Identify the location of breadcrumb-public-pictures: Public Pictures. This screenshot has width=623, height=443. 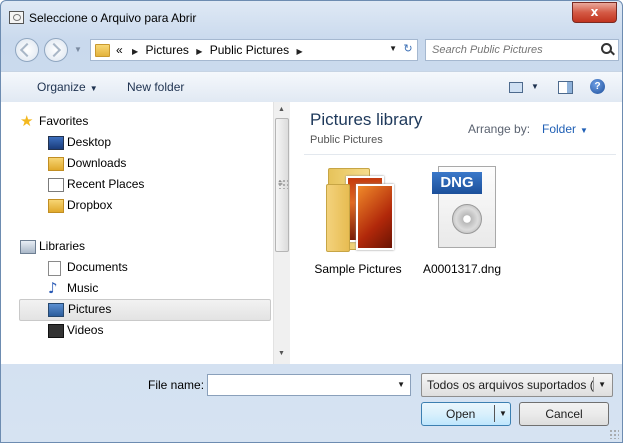
(249, 50).